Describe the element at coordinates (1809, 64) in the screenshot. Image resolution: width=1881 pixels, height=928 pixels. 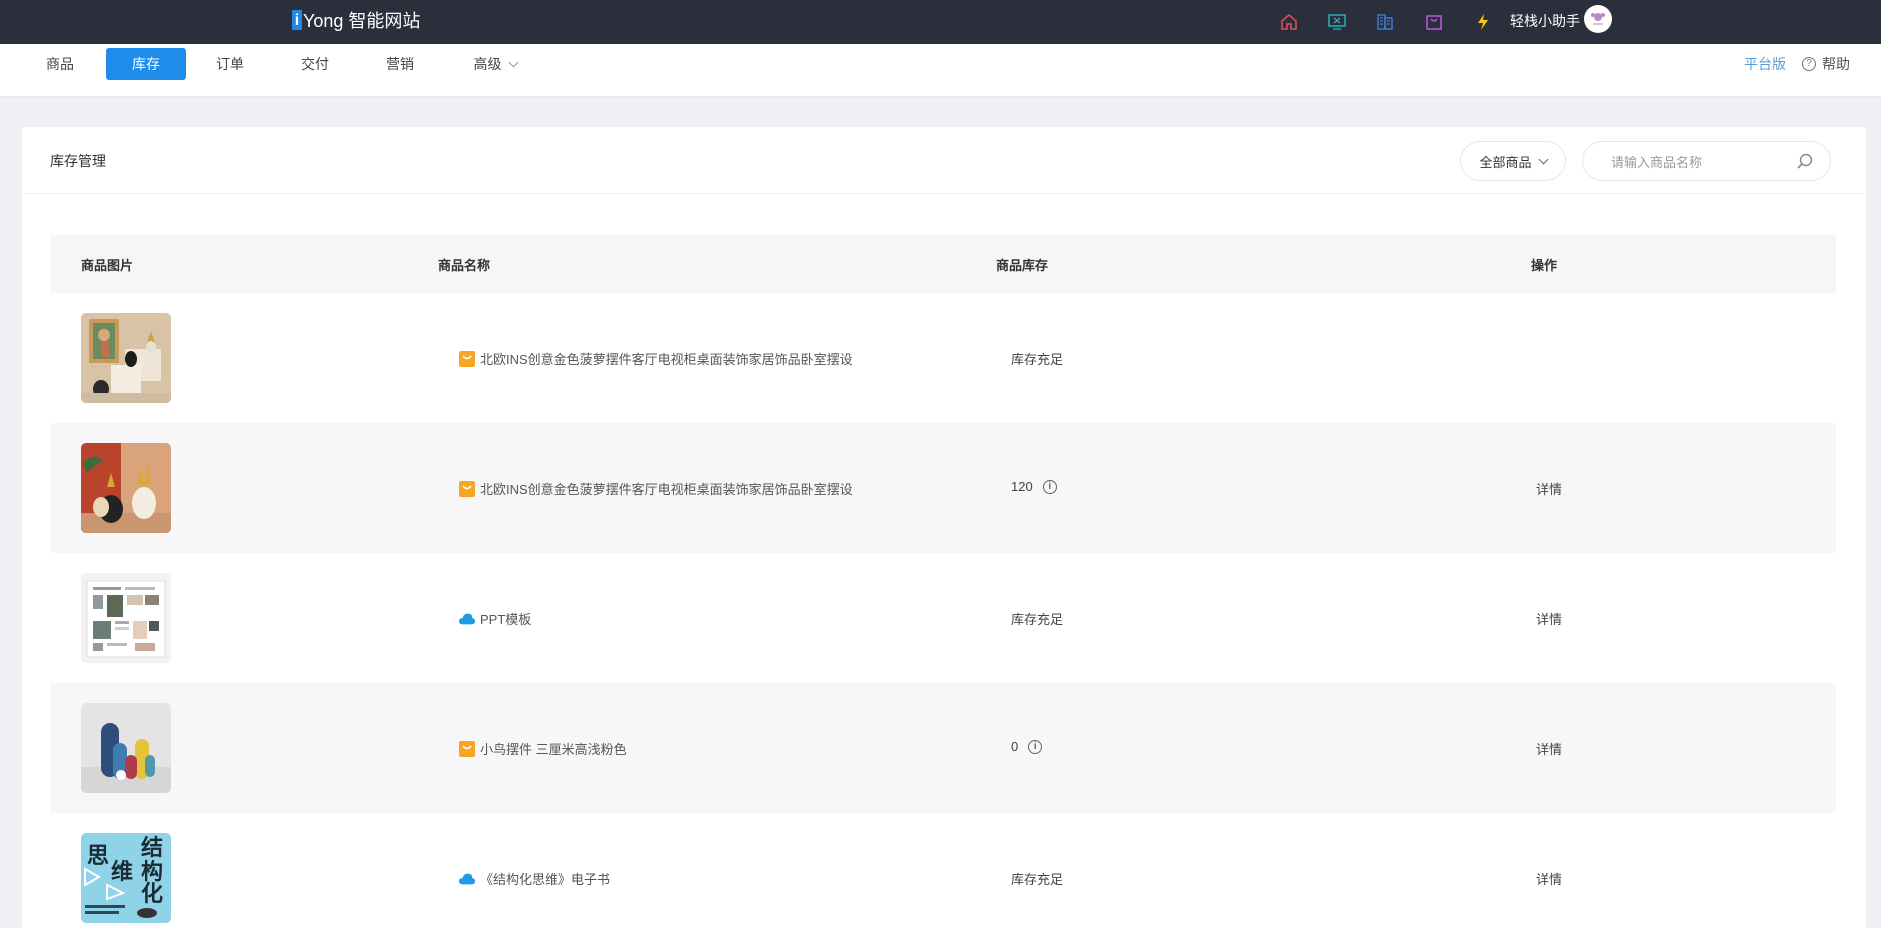
I see `help-icon: ?` at that location.